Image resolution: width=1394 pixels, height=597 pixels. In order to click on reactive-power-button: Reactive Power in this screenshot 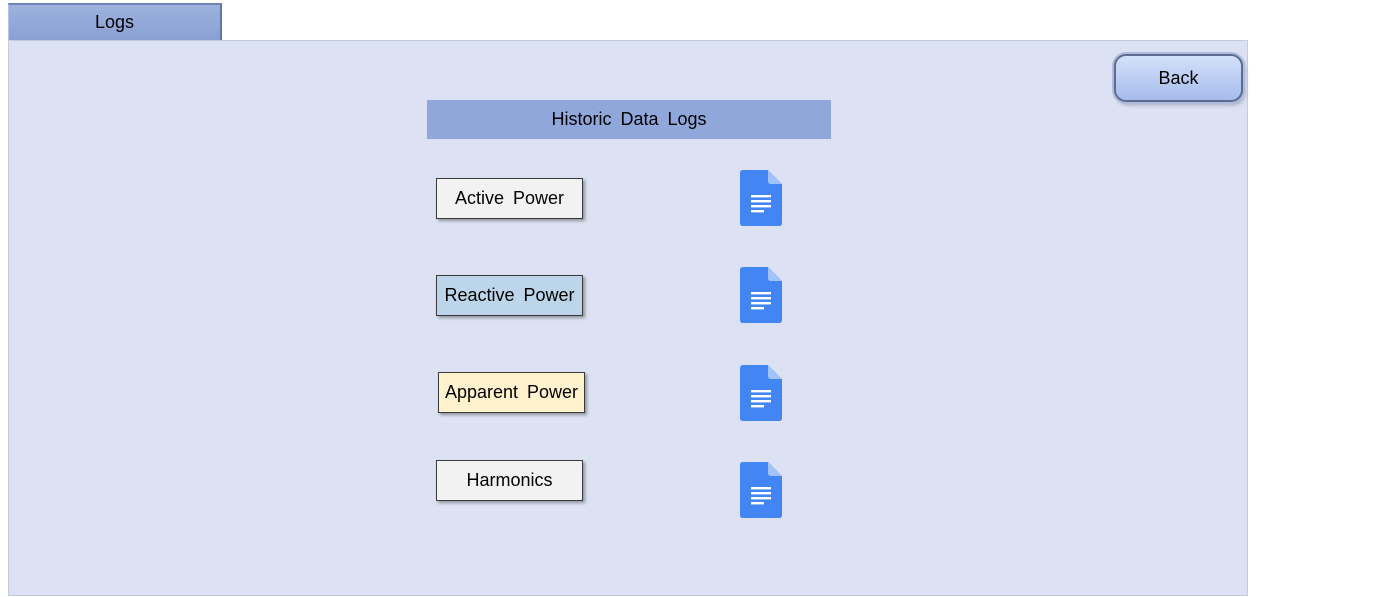, I will do `click(509, 295)`.